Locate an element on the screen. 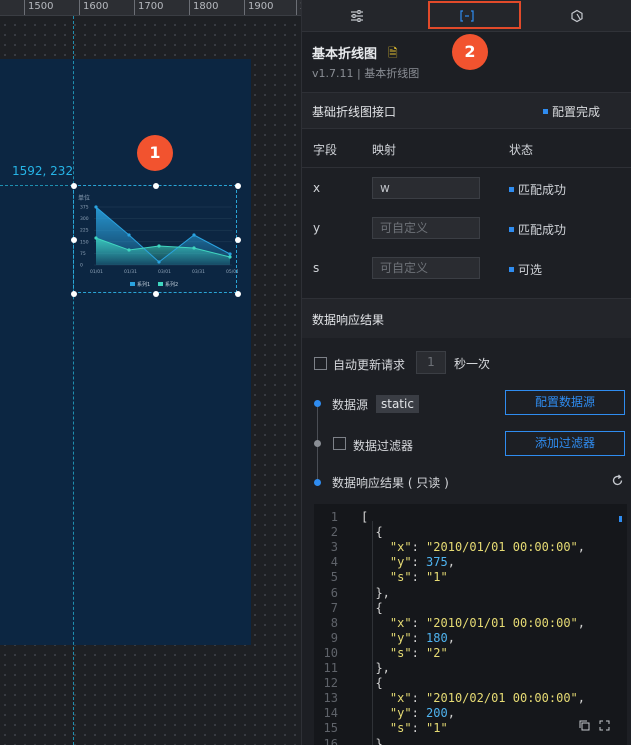 The width and height of the screenshot is (631, 745). code-line: "y": 180, is located at coordinates (422, 637).